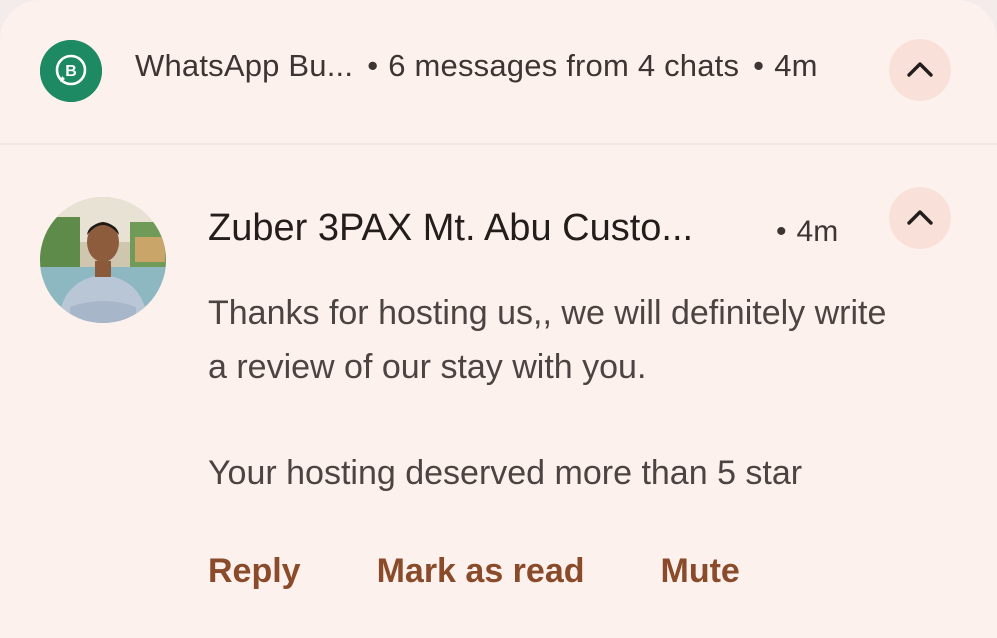  I want to click on message-time: • 4m, so click(807, 232).